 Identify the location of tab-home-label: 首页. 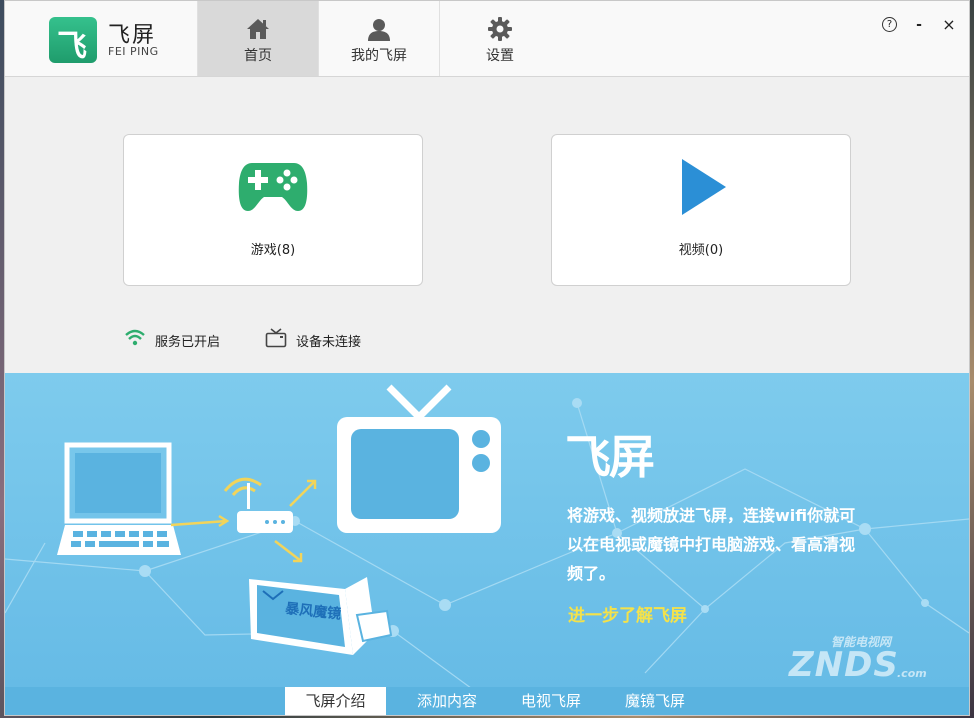
(258, 56).